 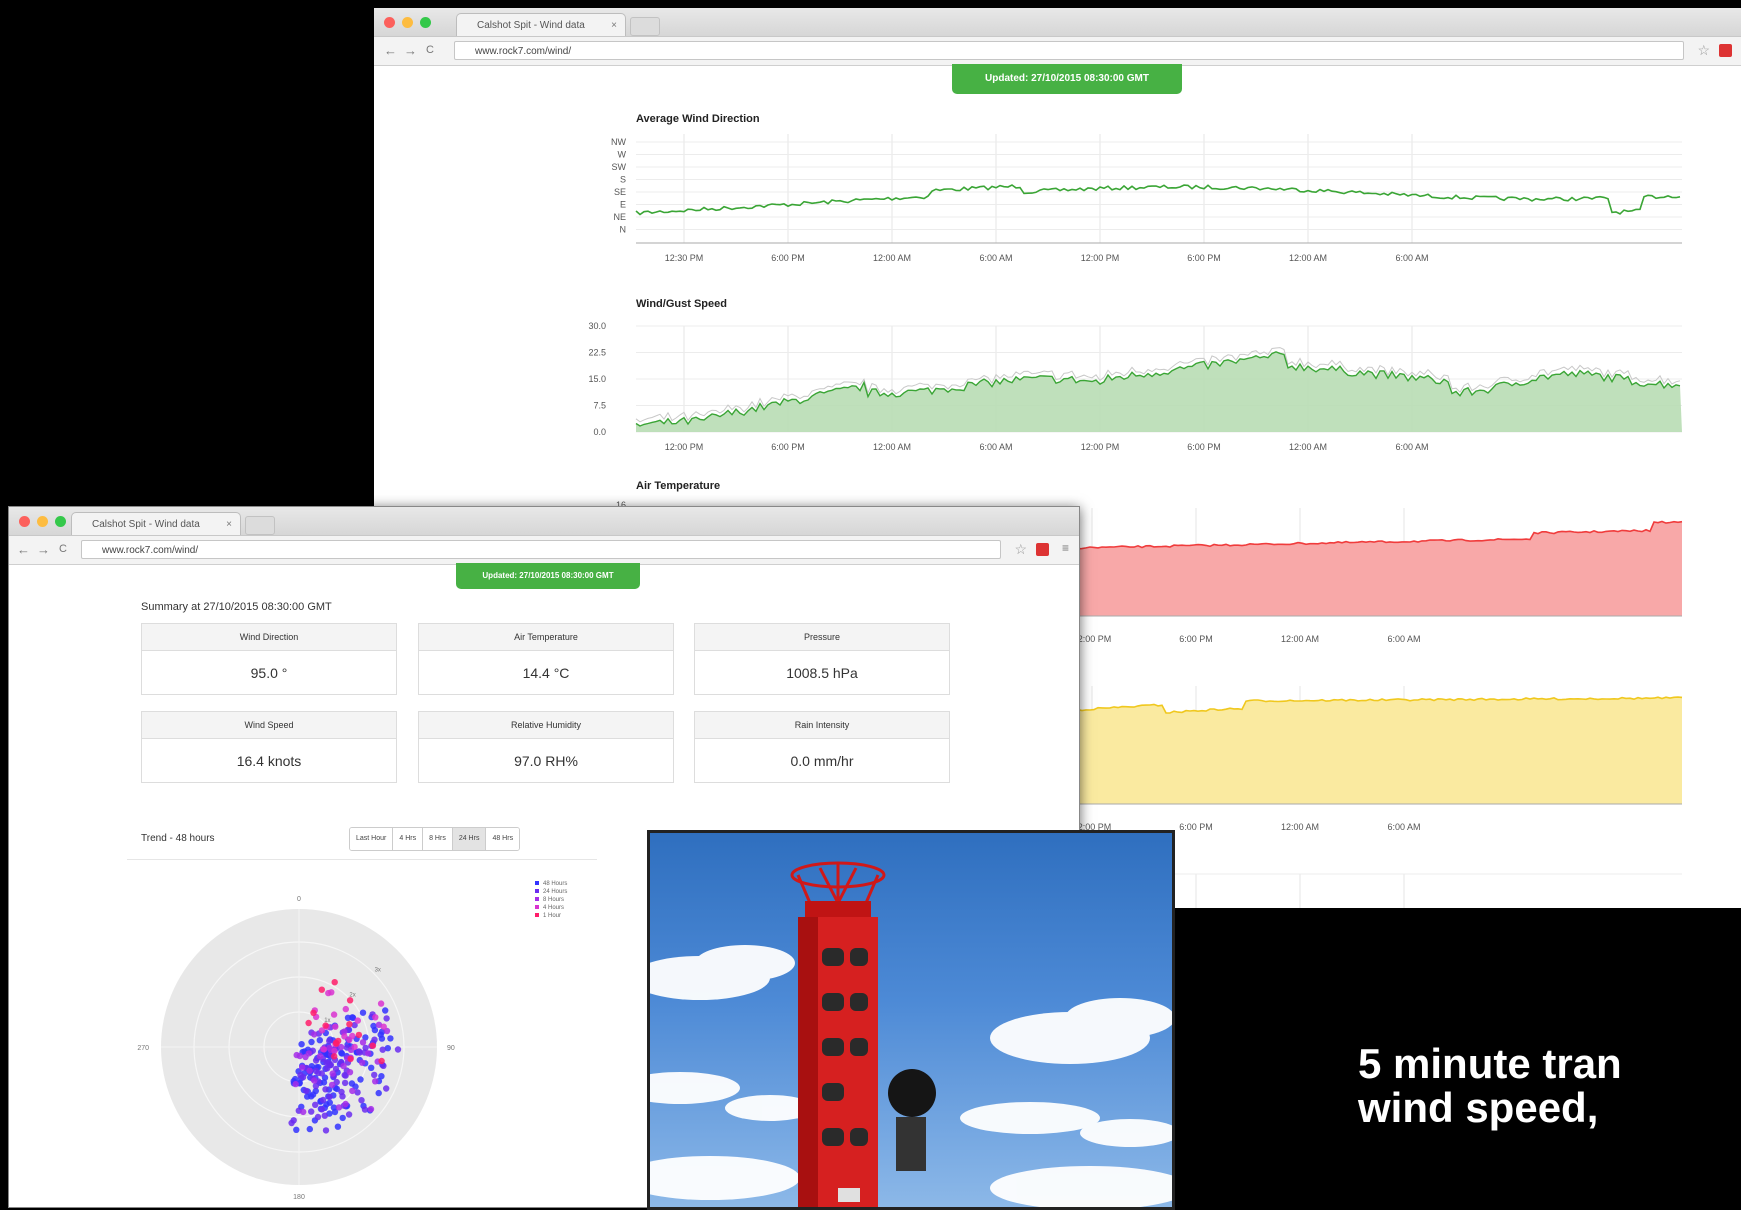 I want to click on new-tab-button, so click(x=260, y=525).